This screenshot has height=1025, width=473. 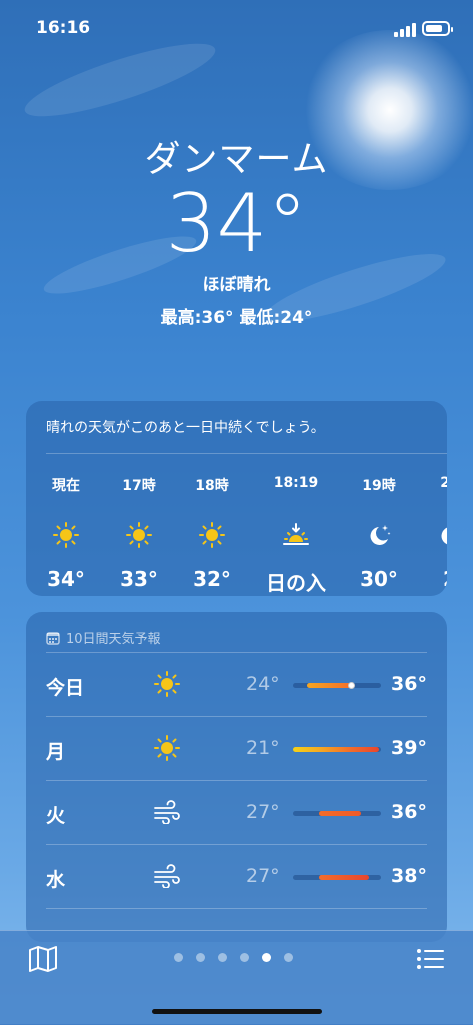 What do you see at coordinates (437, 28) in the screenshot?
I see `battery-icon` at bounding box center [437, 28].